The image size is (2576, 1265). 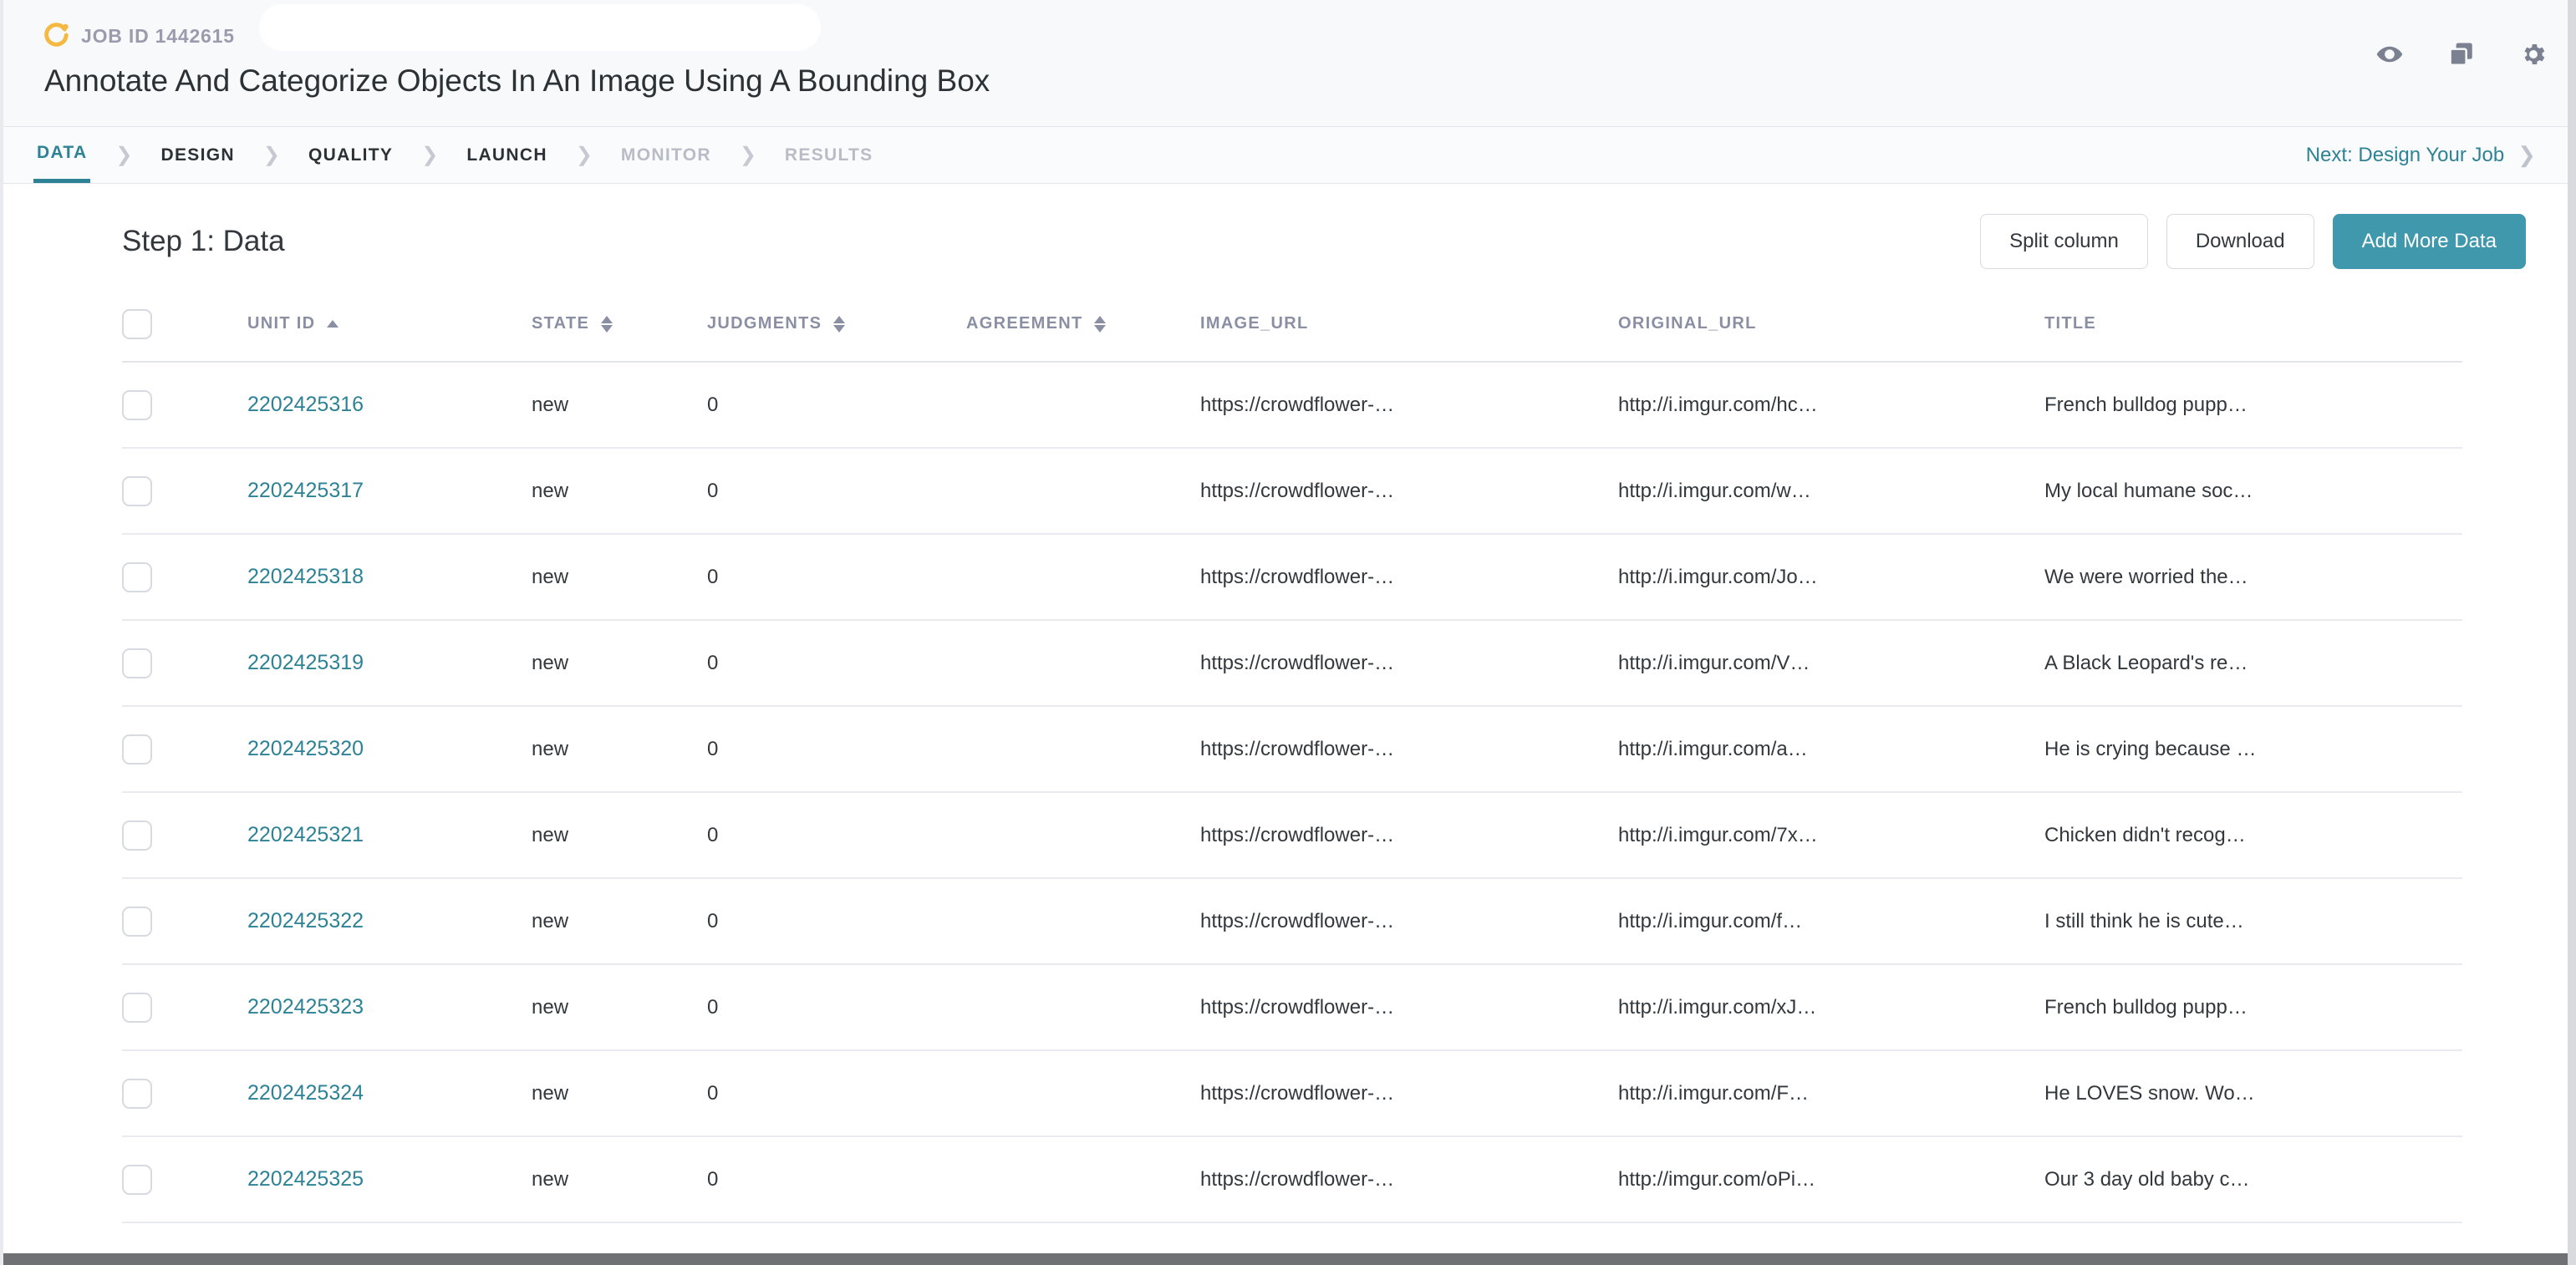 What do you see at coordinates (184, 330) in the screenshot?
I see `select-all-header` at bounding box center [184, 330].